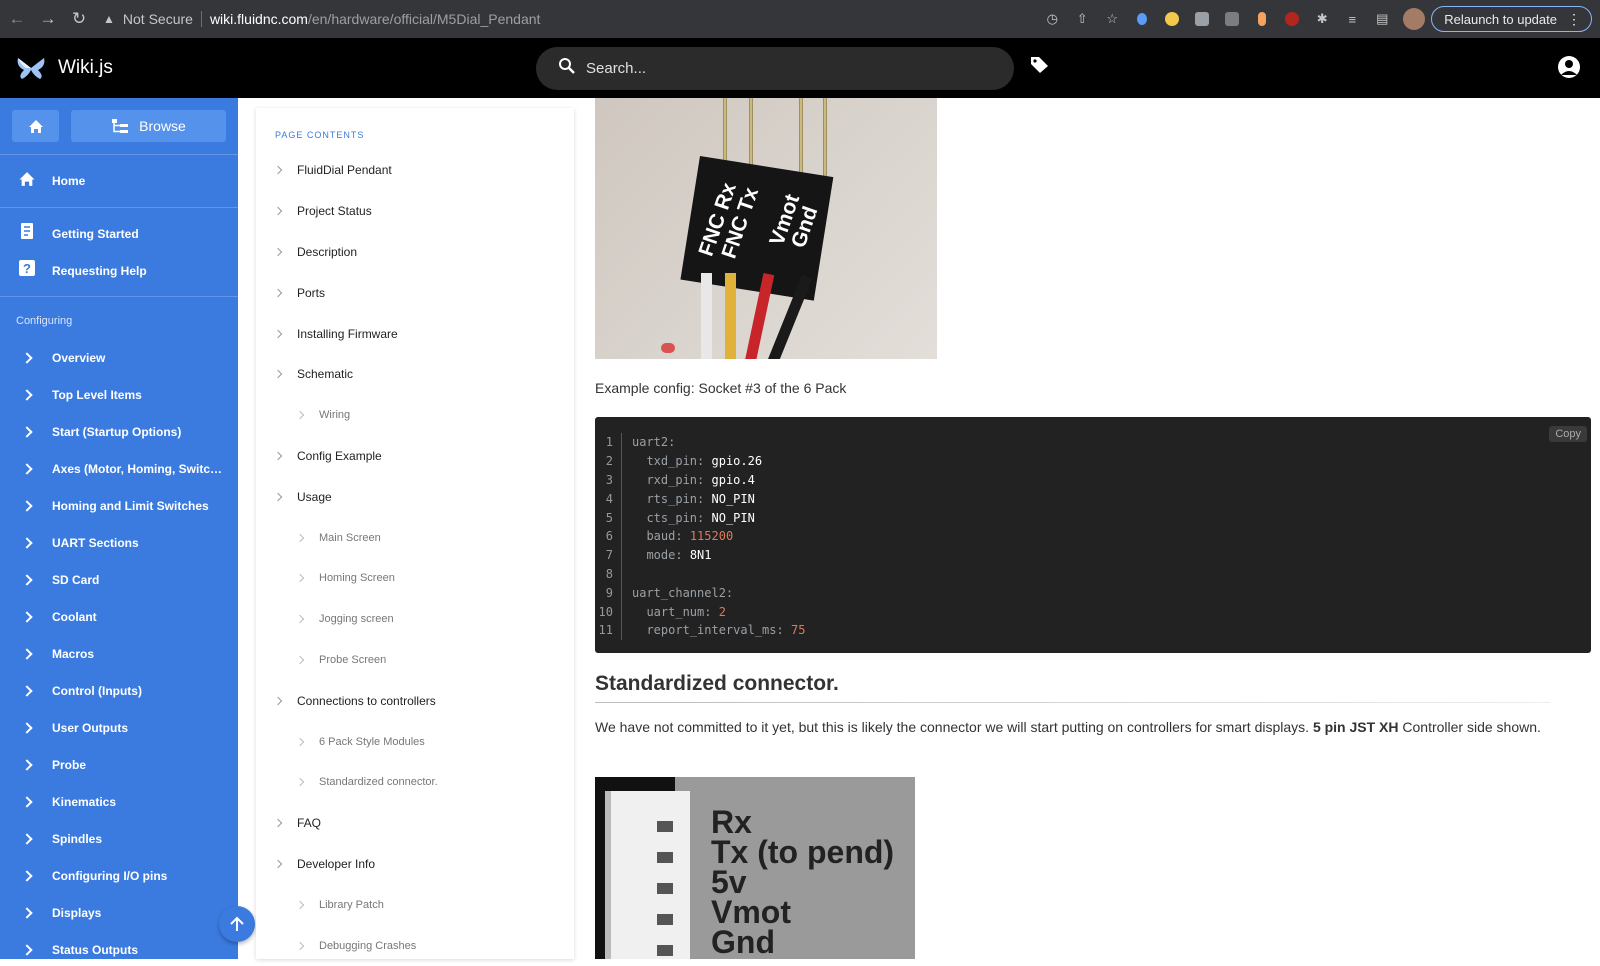  What do you see at coordinates (1262, 19) in the screenshot?
I see `extension-bottle-icon` at bounding box center [1262, 19].